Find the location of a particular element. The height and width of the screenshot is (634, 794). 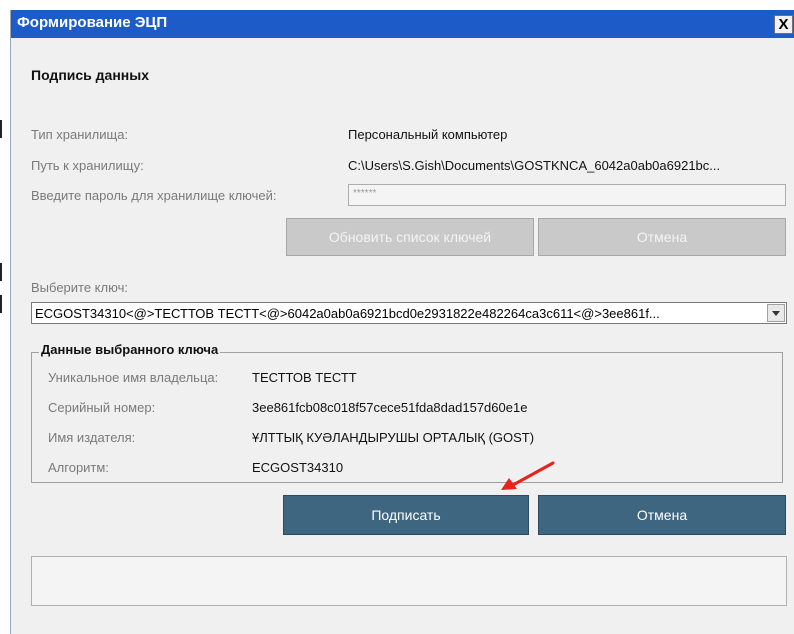

window-title: Формирование ЭЦП is located at coordinates (92, 22).